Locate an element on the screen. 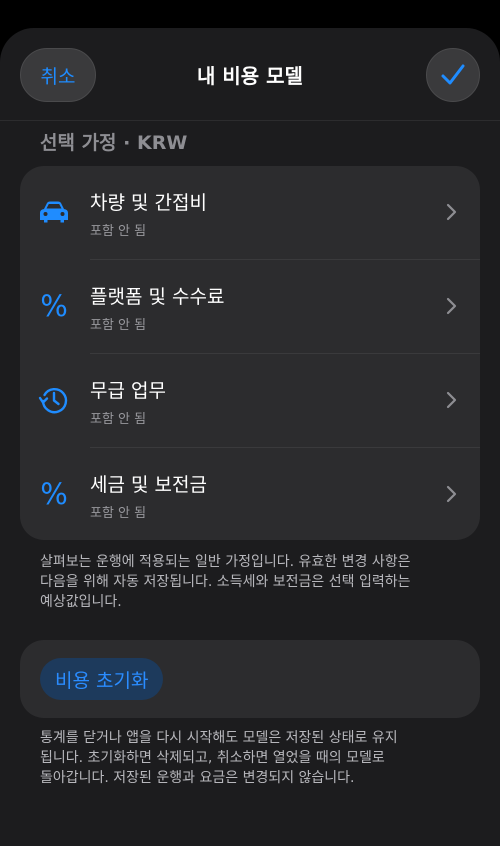 The image size is (500, 846). confirm-button is located at coordinates (453, 75).